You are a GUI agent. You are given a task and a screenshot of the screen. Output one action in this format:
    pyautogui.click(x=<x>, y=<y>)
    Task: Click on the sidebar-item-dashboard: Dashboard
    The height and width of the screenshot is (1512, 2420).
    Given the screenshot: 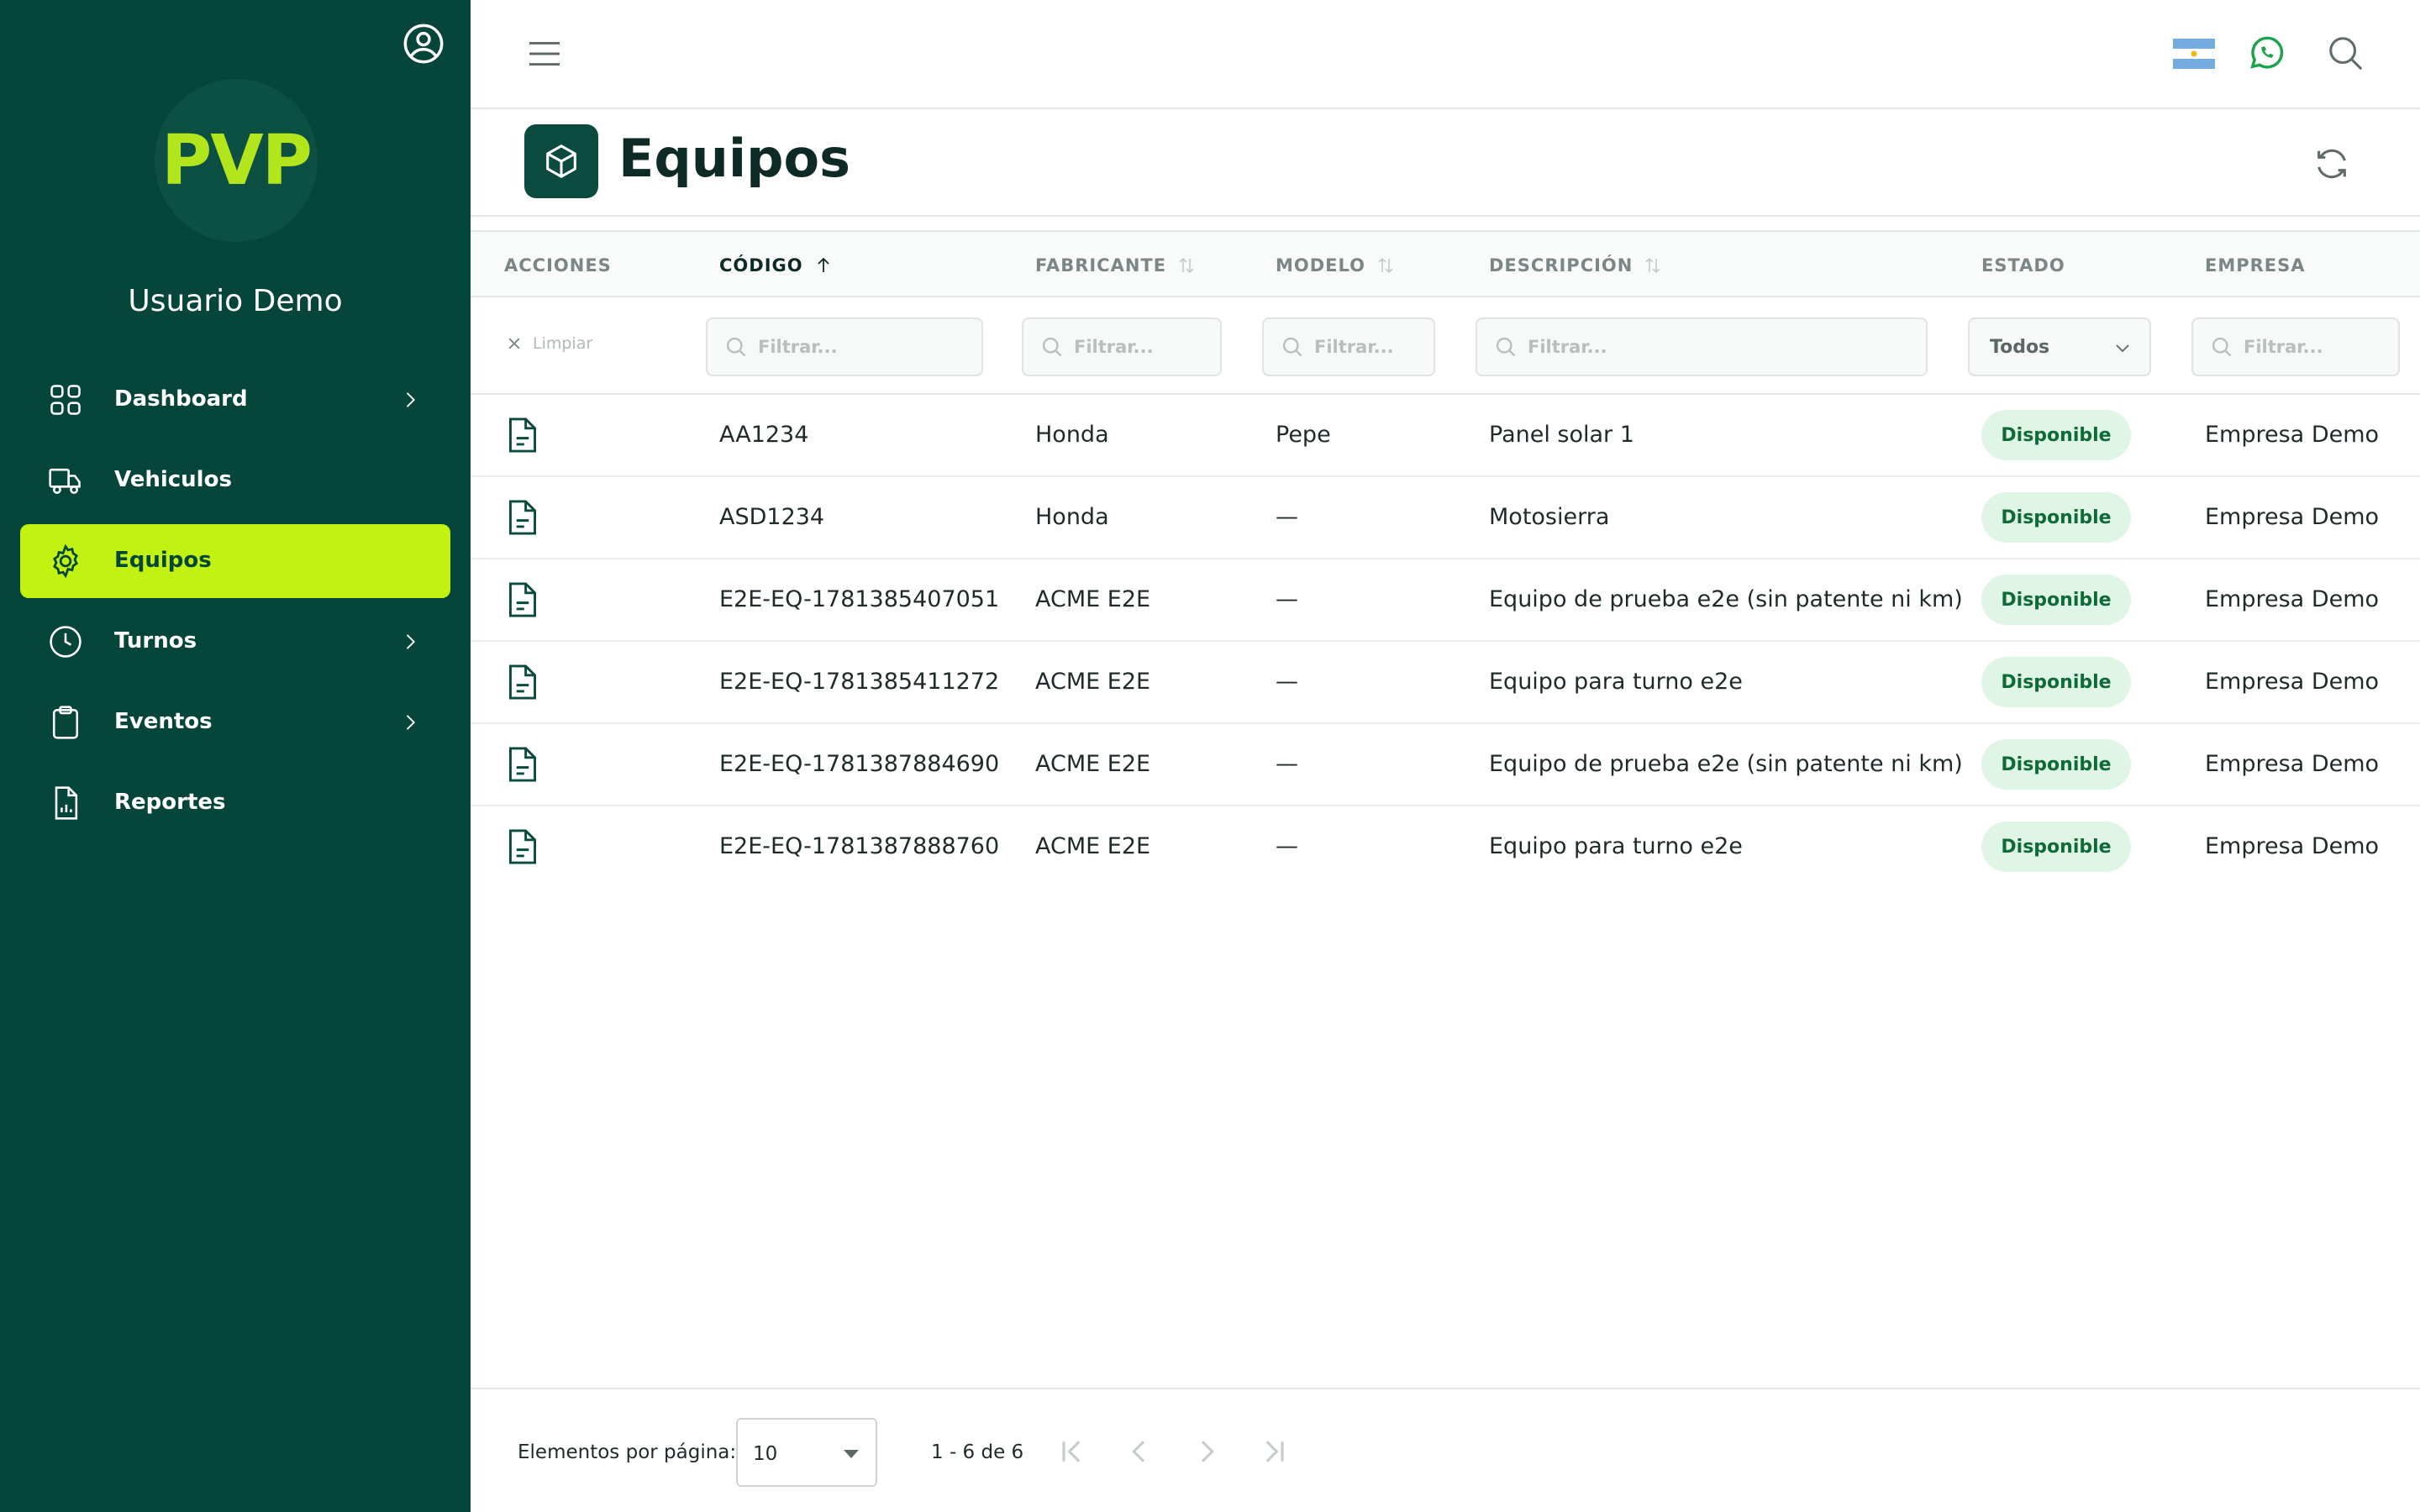 What is the action you would take?
    pyautogui.click(x=235, y=400)
    